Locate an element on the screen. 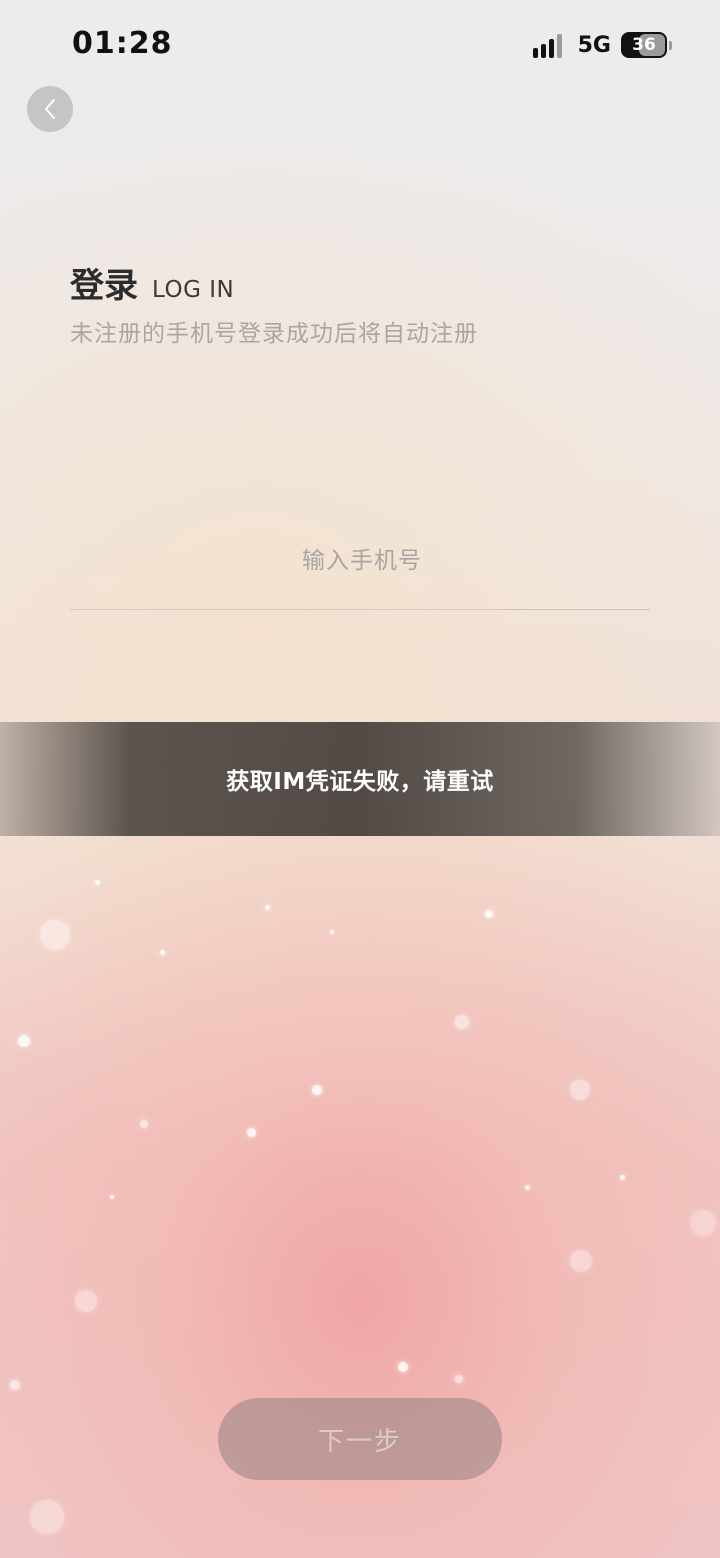  signal-icon is located at coordinates (547, 45).